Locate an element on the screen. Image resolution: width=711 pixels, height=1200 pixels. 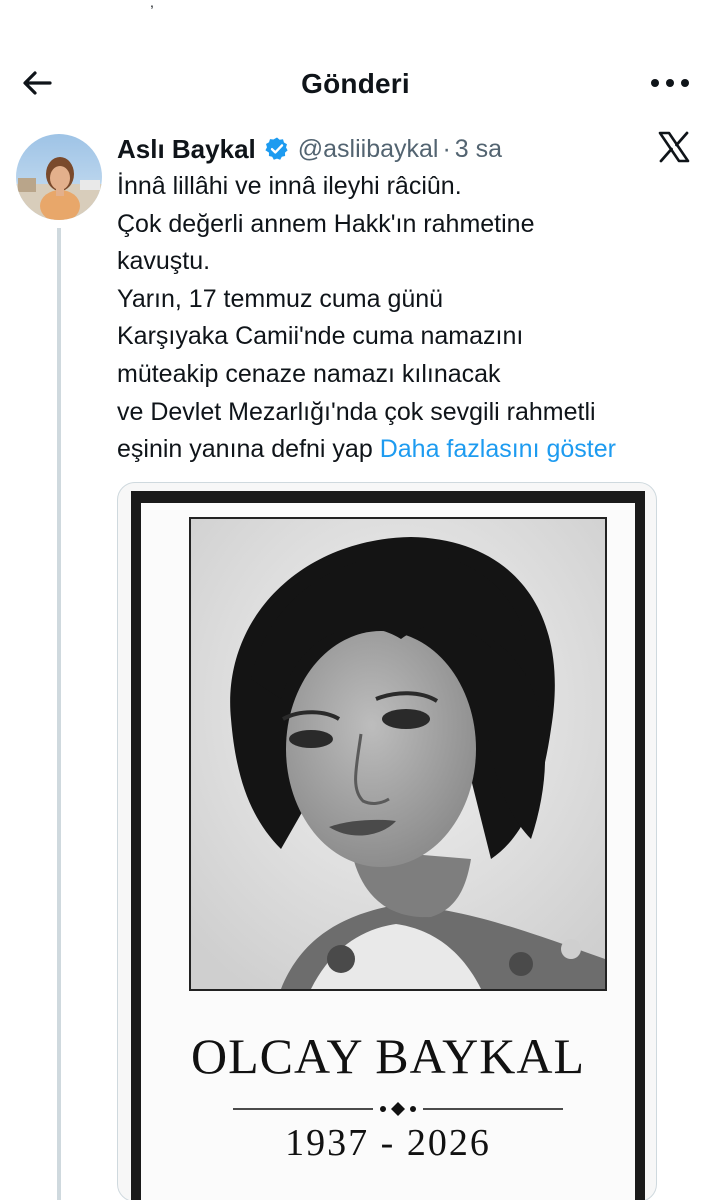
post-timestamp: 3 sa is located at coordinates (478, 149).